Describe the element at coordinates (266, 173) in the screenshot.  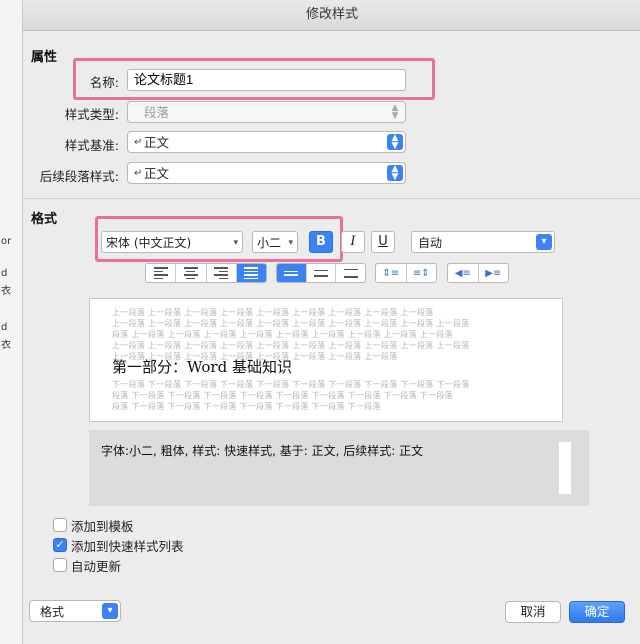
I see `next-style-select: ↵ 正文 ▲ ▼` at that location.